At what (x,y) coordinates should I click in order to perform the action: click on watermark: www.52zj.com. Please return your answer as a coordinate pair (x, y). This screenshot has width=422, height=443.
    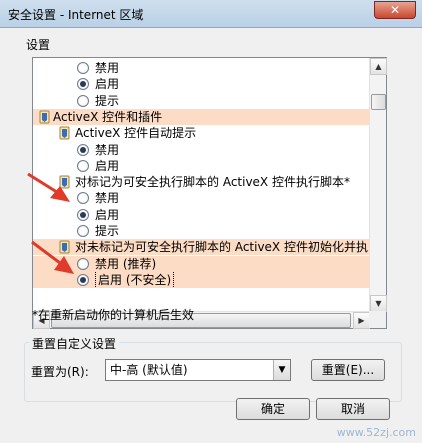
    Looking at the image, I should click on (376, 432).